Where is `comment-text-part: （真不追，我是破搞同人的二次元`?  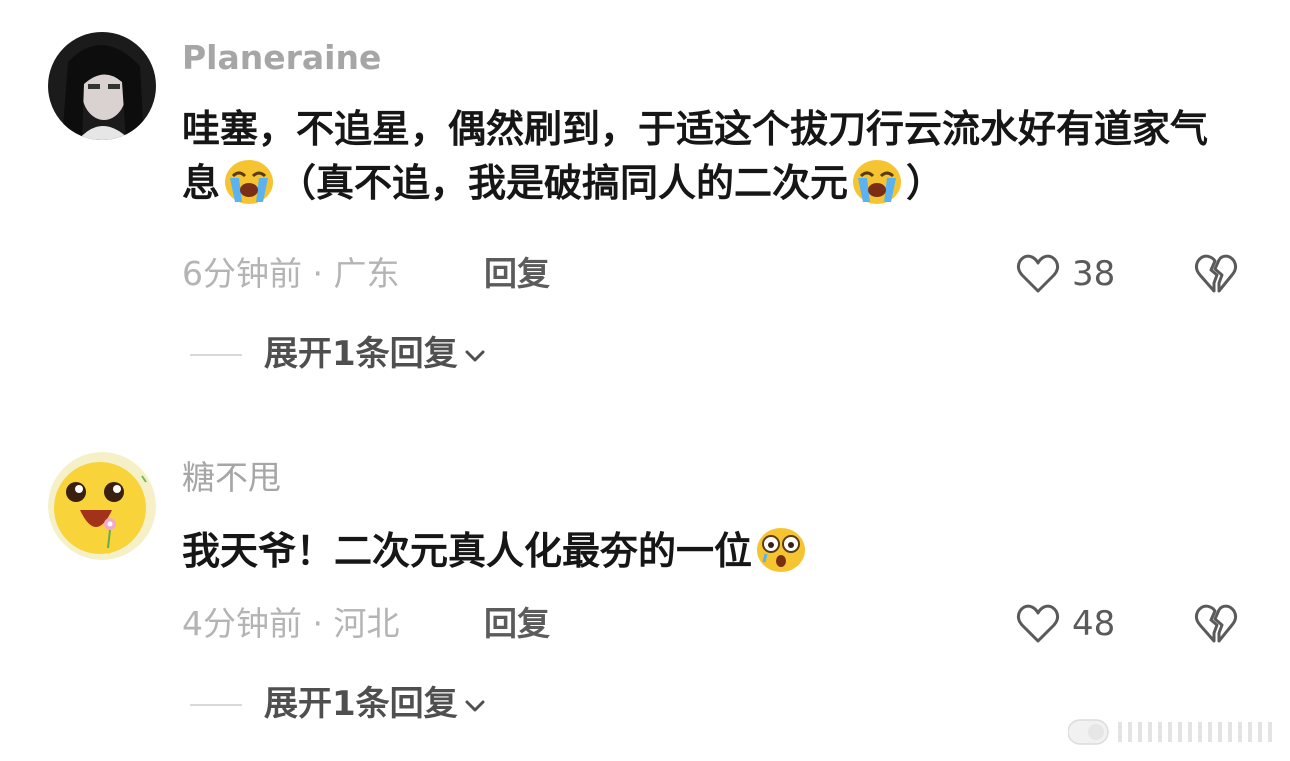 comment-text-part: （真不追，我是破搞同人的二次元 is located at coordinates (563, 183).